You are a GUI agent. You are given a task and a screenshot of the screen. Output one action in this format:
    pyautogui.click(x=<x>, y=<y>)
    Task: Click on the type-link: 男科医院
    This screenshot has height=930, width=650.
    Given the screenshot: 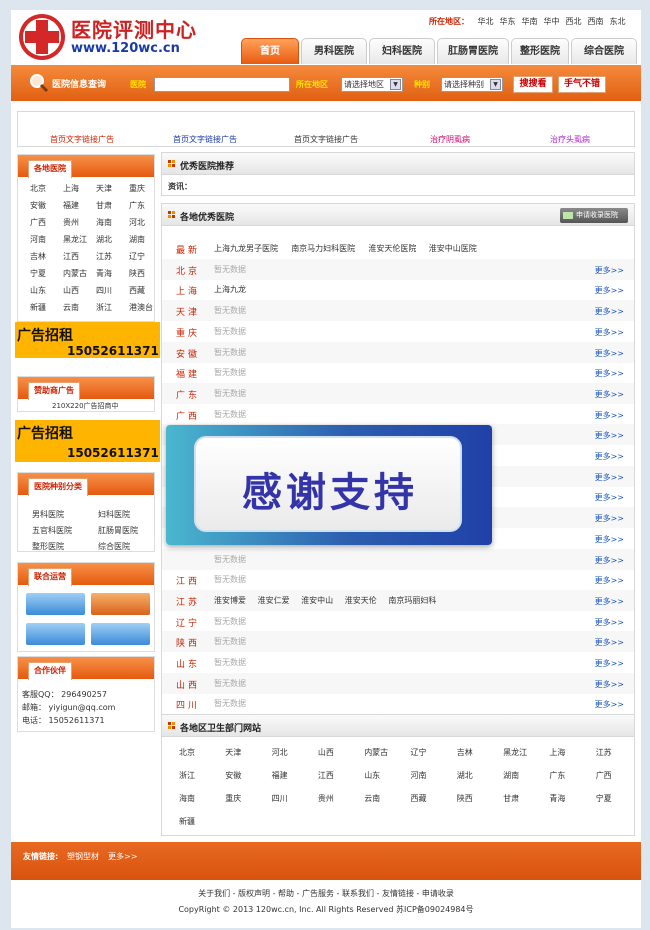 What is the action you would take?
    pyautogui.click(x=48, y=514)
    